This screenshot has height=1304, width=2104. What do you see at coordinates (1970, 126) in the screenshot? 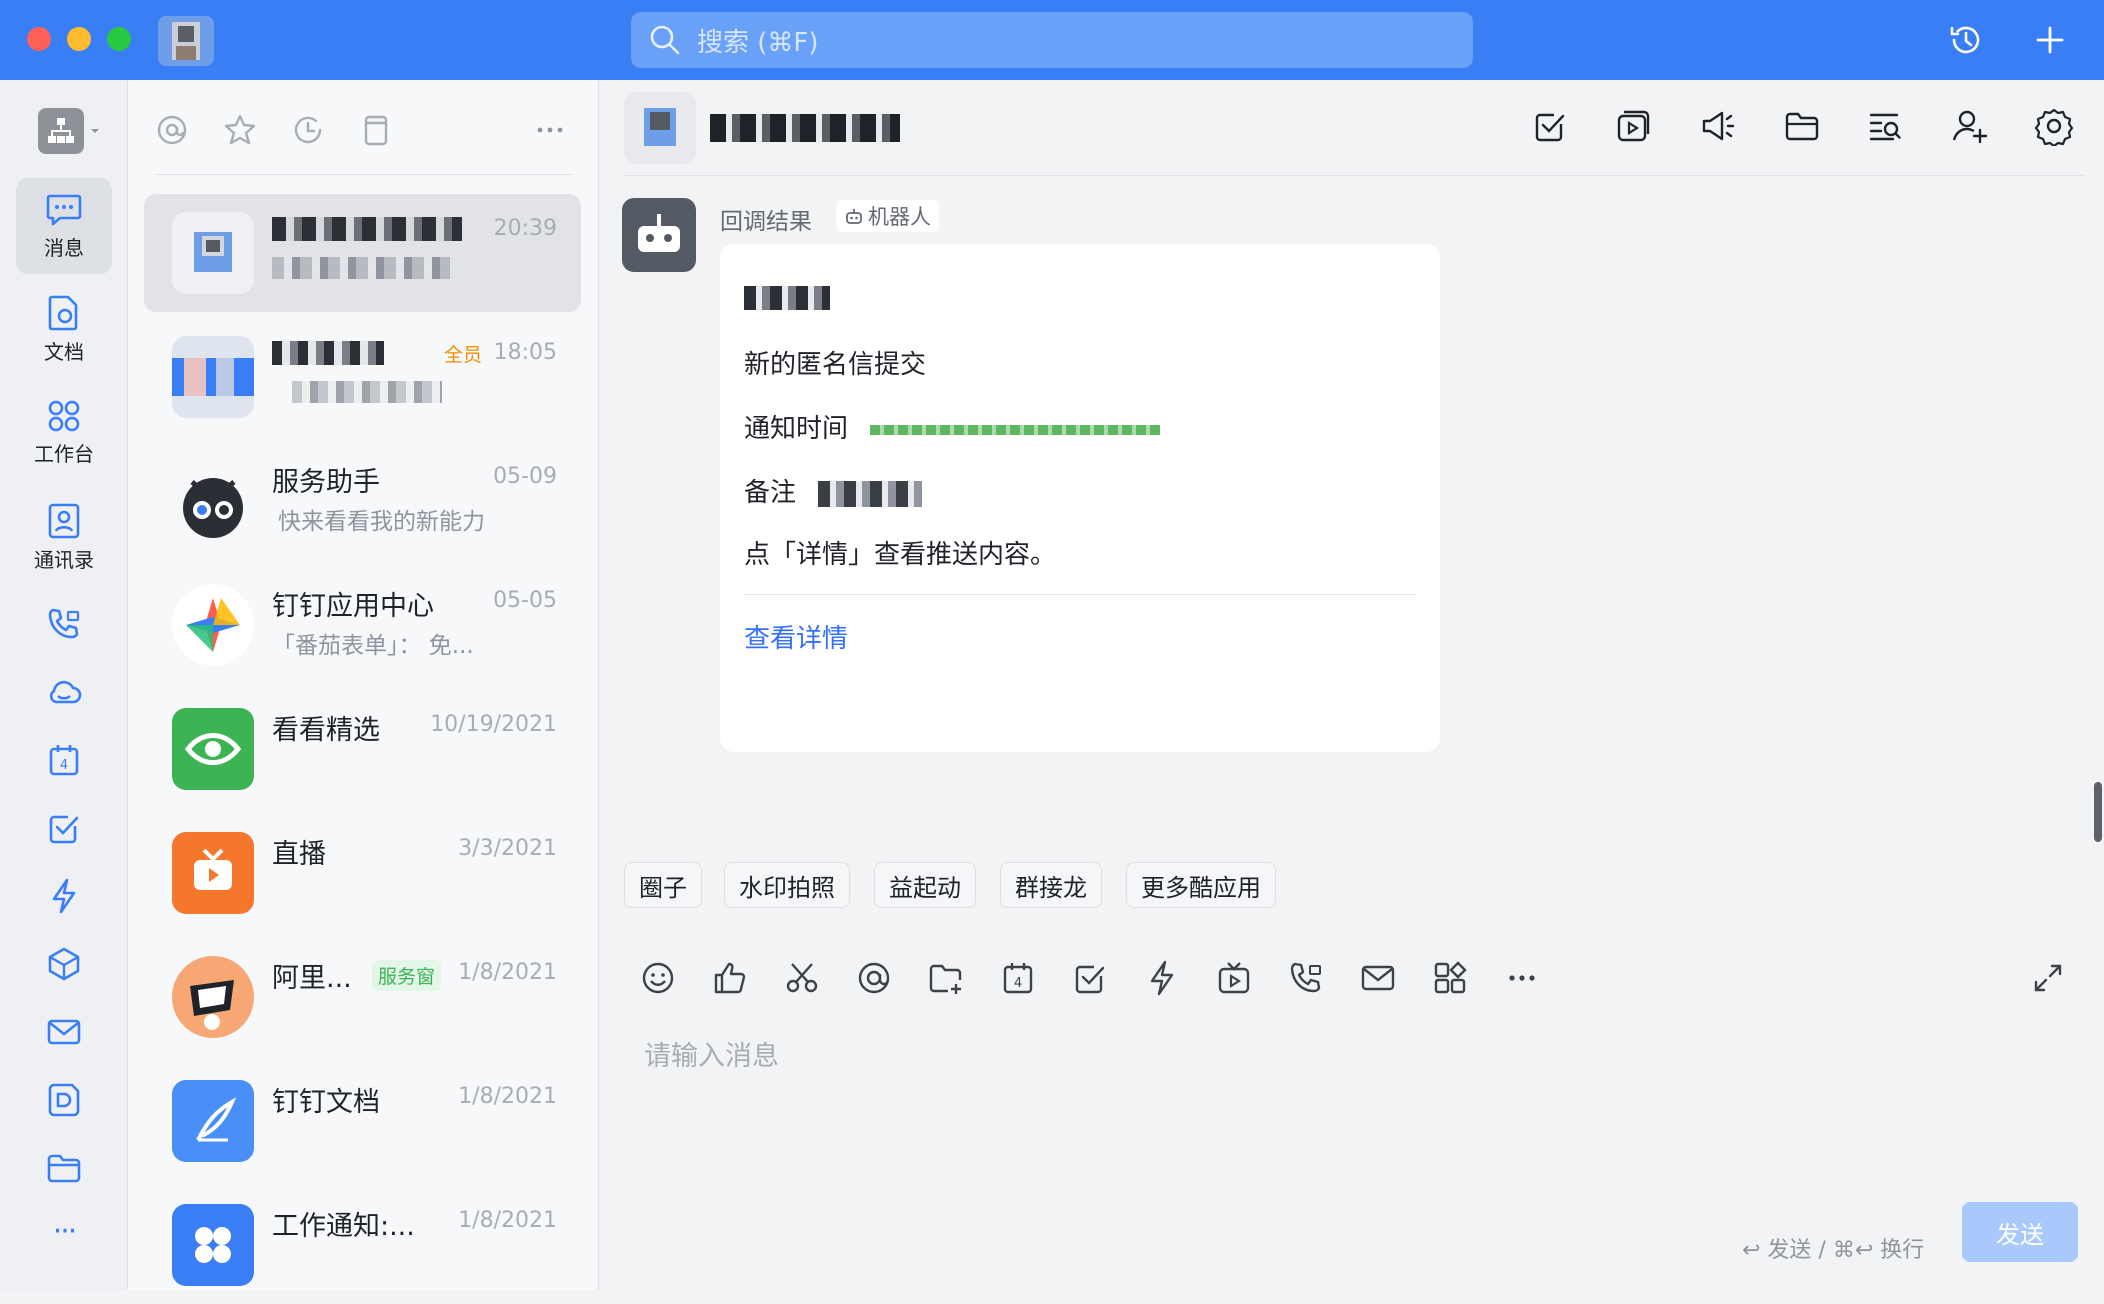
I see `add-member-icon` at bounding box center [1970, 126].